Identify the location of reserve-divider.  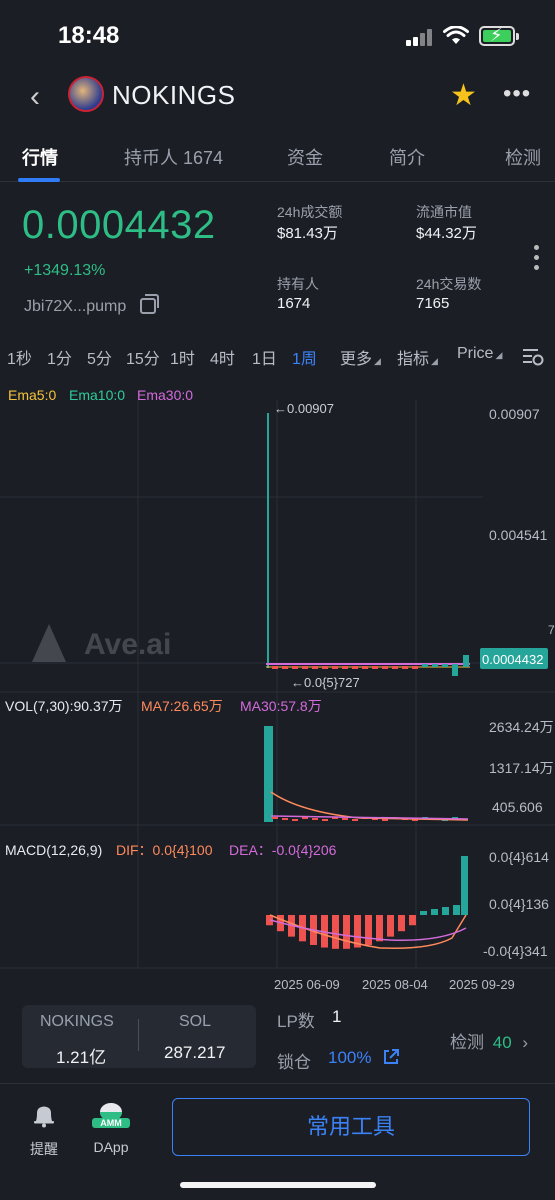
(138, 1035).